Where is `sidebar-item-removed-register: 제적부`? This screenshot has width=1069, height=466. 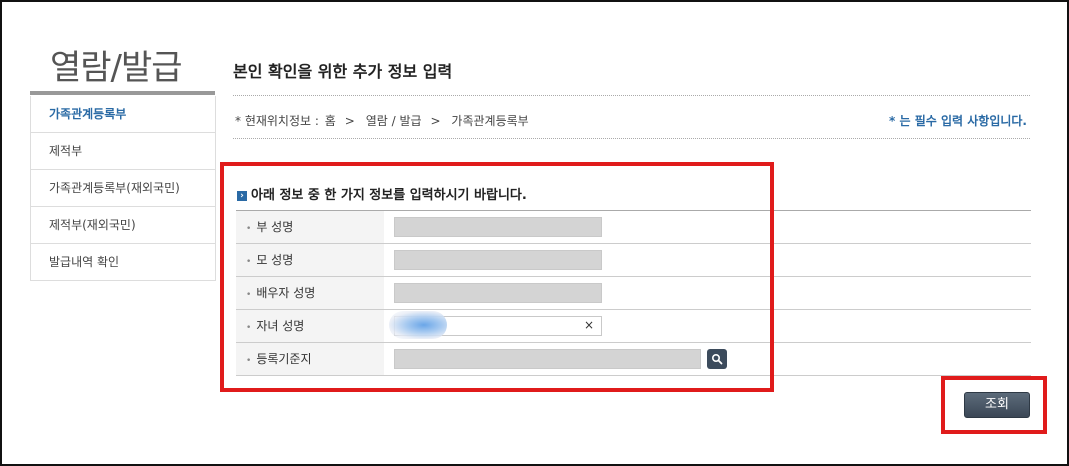
sidebar-item-removed-register: 제적부 is located at coordinates (123, 151).